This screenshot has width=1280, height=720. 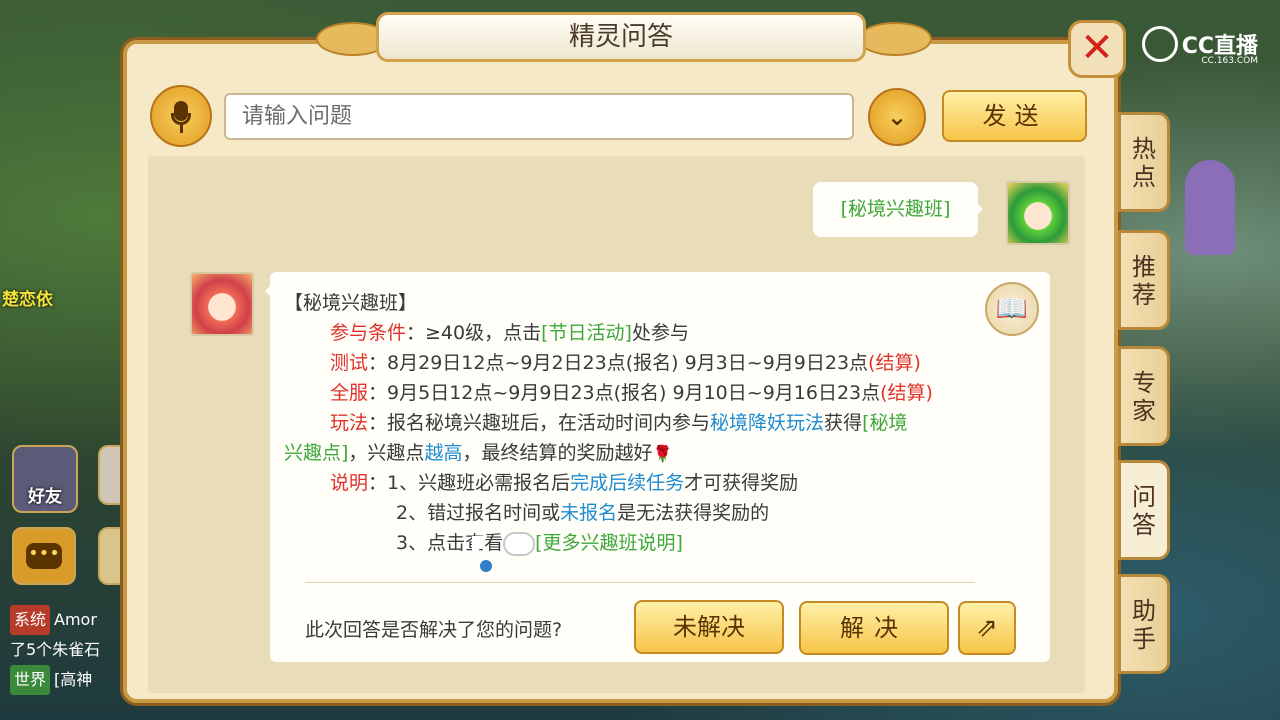 I want to click on cc-watermark: CC直播 CC.163.COM, so click(x=1199, y=46).